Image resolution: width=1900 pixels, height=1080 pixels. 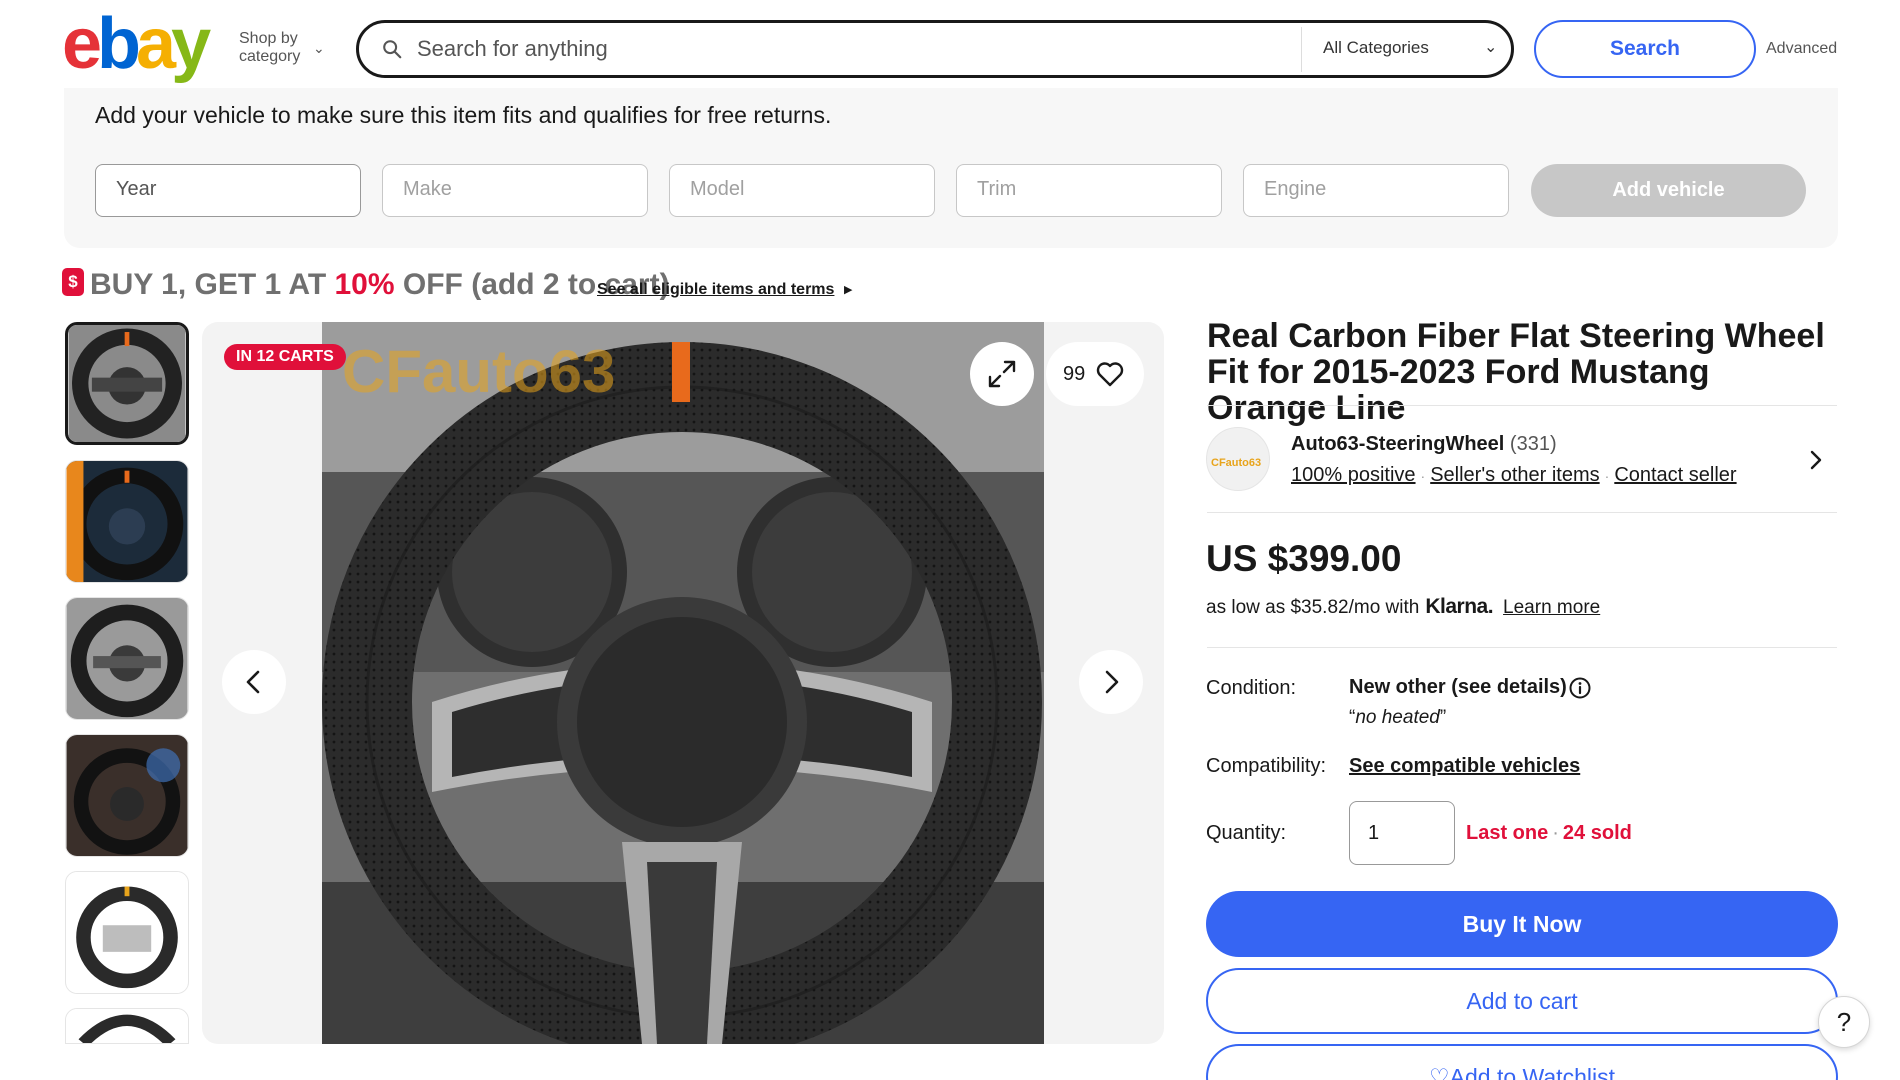 I want to click on caret-right-icon: ▶, so click(x=848, y=290).